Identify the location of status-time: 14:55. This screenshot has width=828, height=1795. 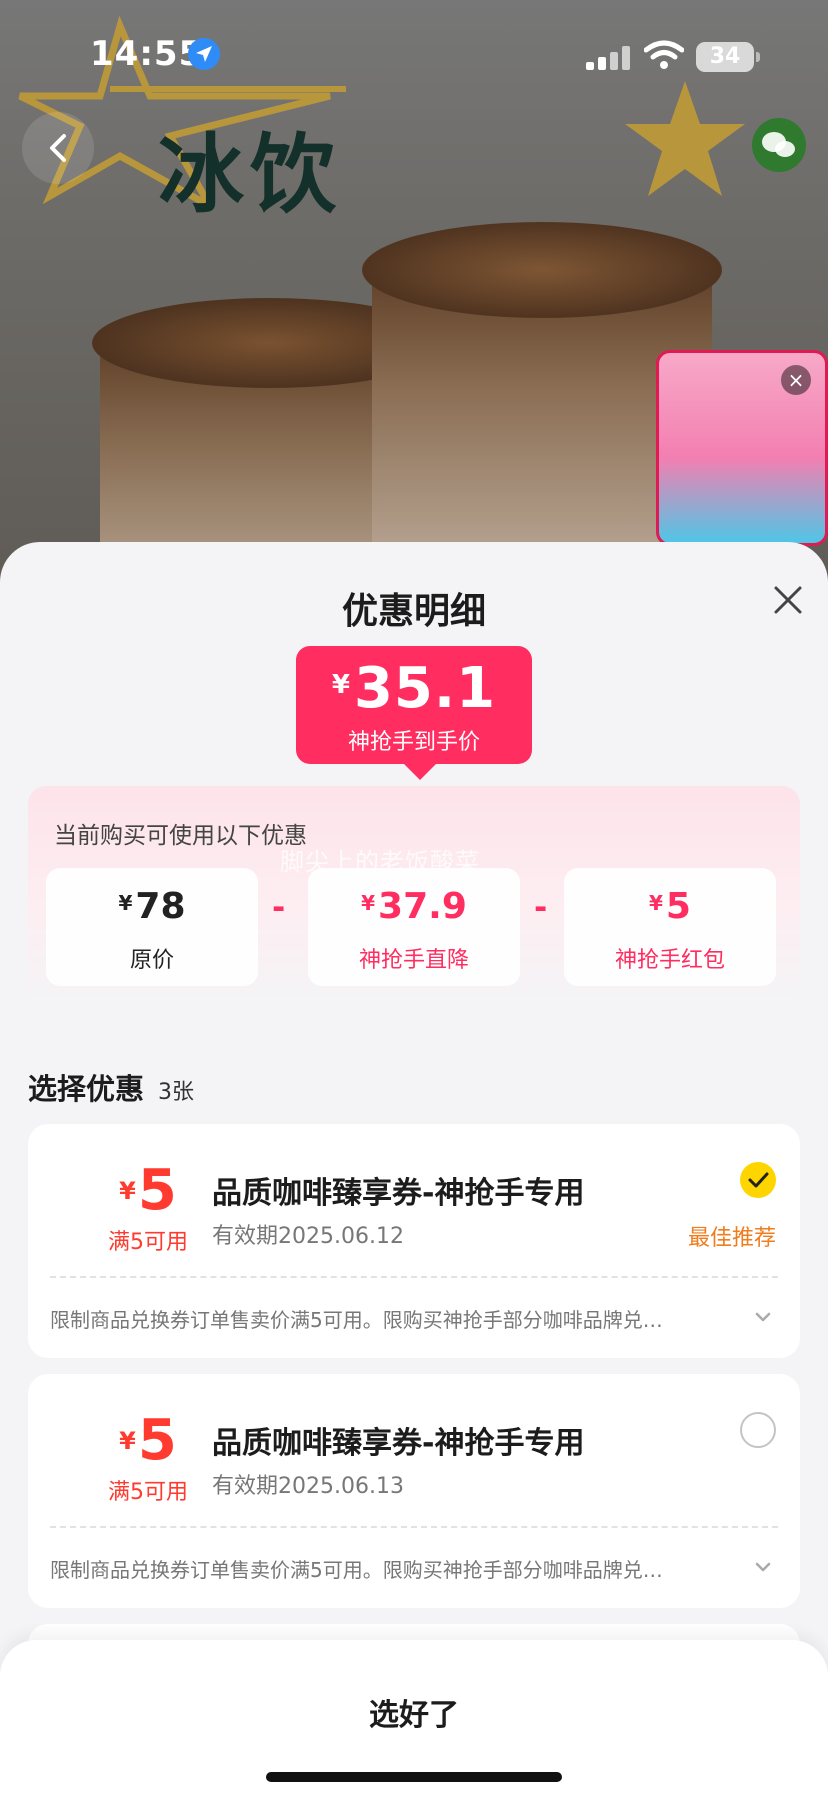
(147, 54).